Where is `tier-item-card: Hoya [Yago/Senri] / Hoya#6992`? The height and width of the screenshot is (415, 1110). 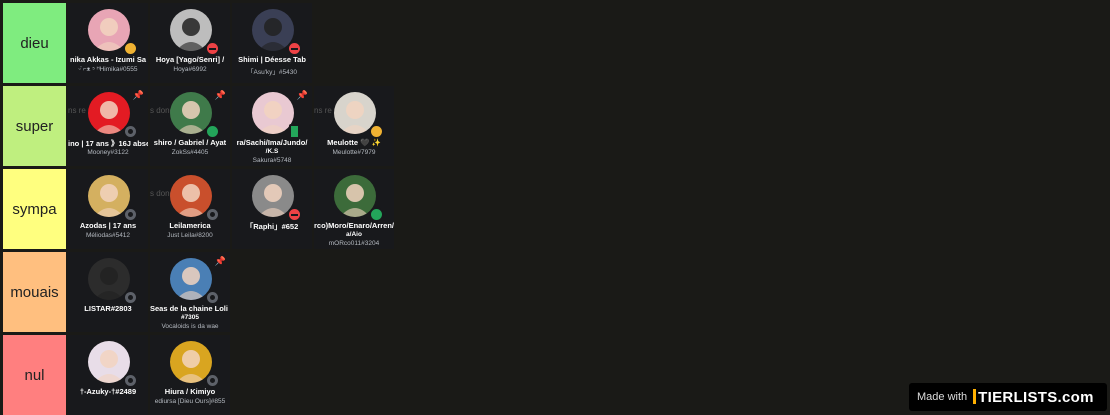
tier-item-card: Hoya [Yago/Senri] / Hoya#6992 is located at coordinates (190, 43).